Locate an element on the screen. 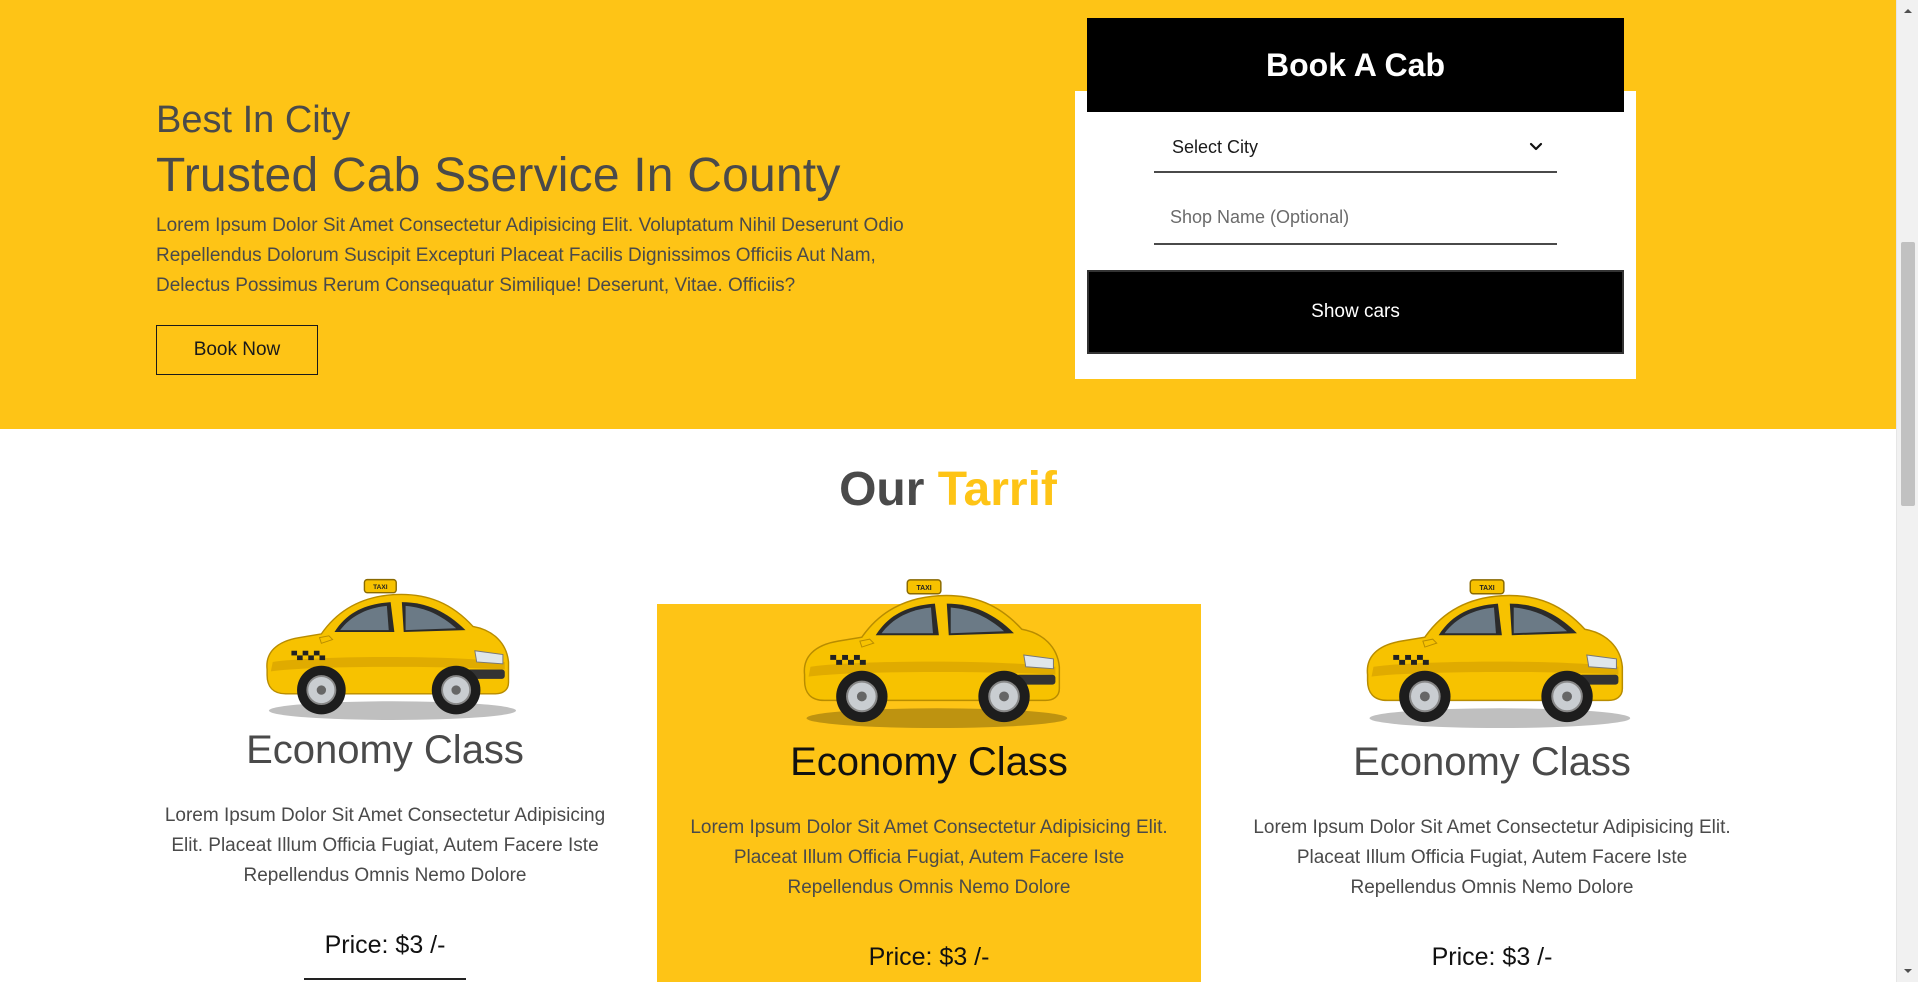 The image size is (1918, 982). price-underline is located at coordinates (385, 979).